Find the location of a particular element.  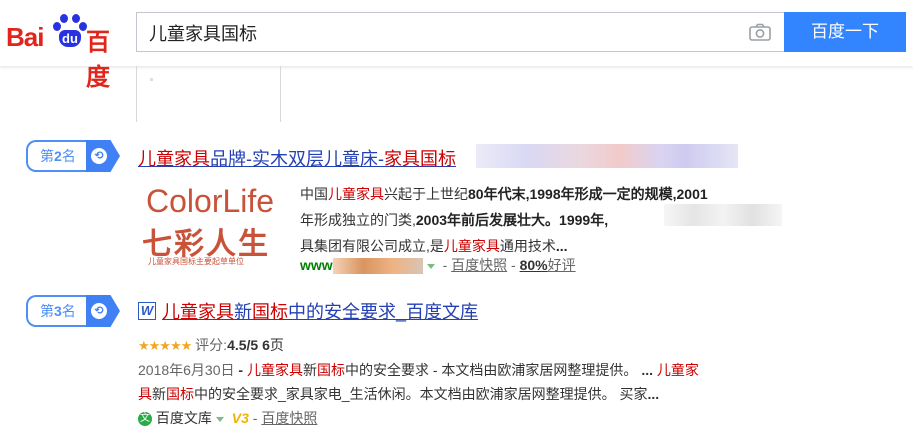

v3-badge: V3 is located at coordinates (240, 418).